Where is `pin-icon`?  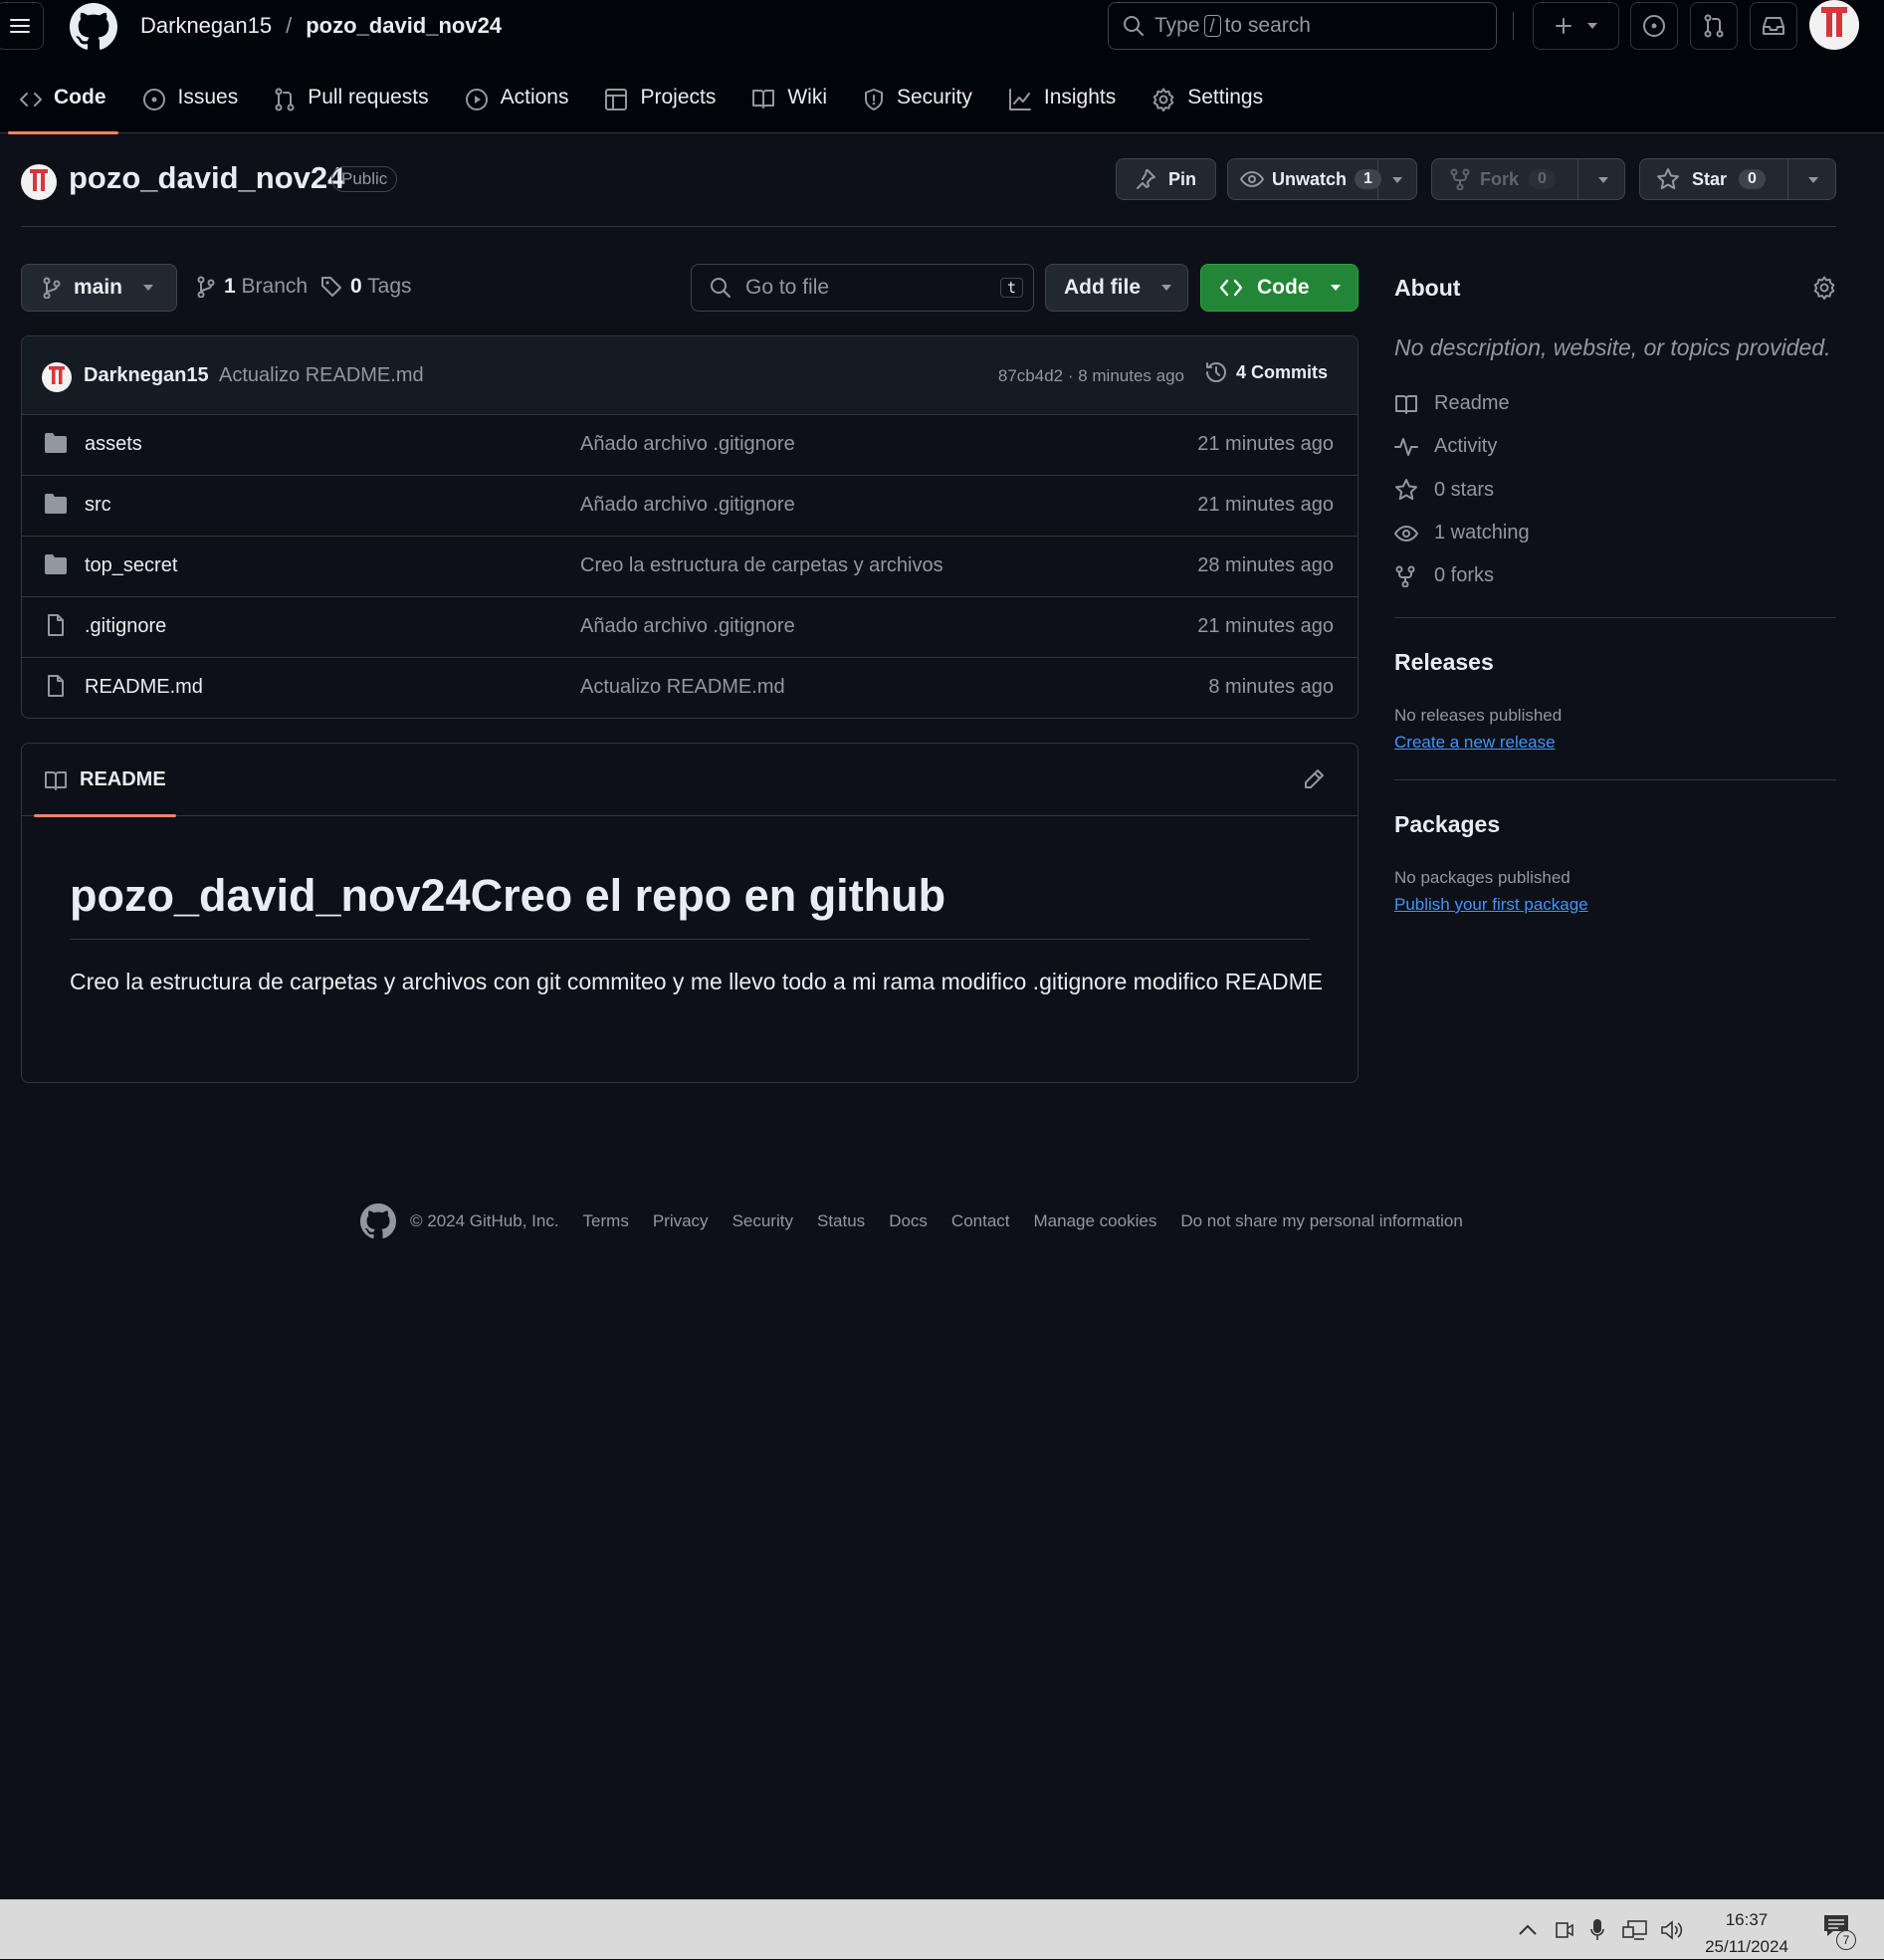
pin-icon is located at coordinates (1146, 179).